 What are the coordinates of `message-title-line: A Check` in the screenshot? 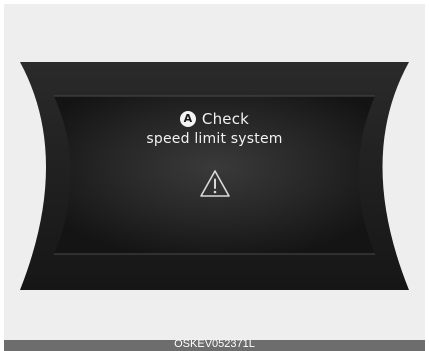 It's located at (214, 119).